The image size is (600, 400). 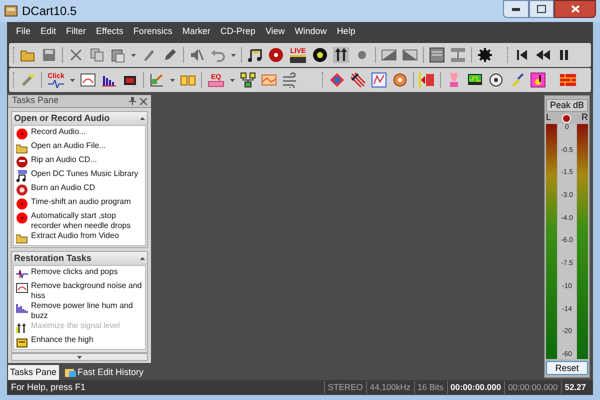 What do you see at coordinates (458, 55) in the screenshot?
I see `split-icon` at bounding box center [458, 55].